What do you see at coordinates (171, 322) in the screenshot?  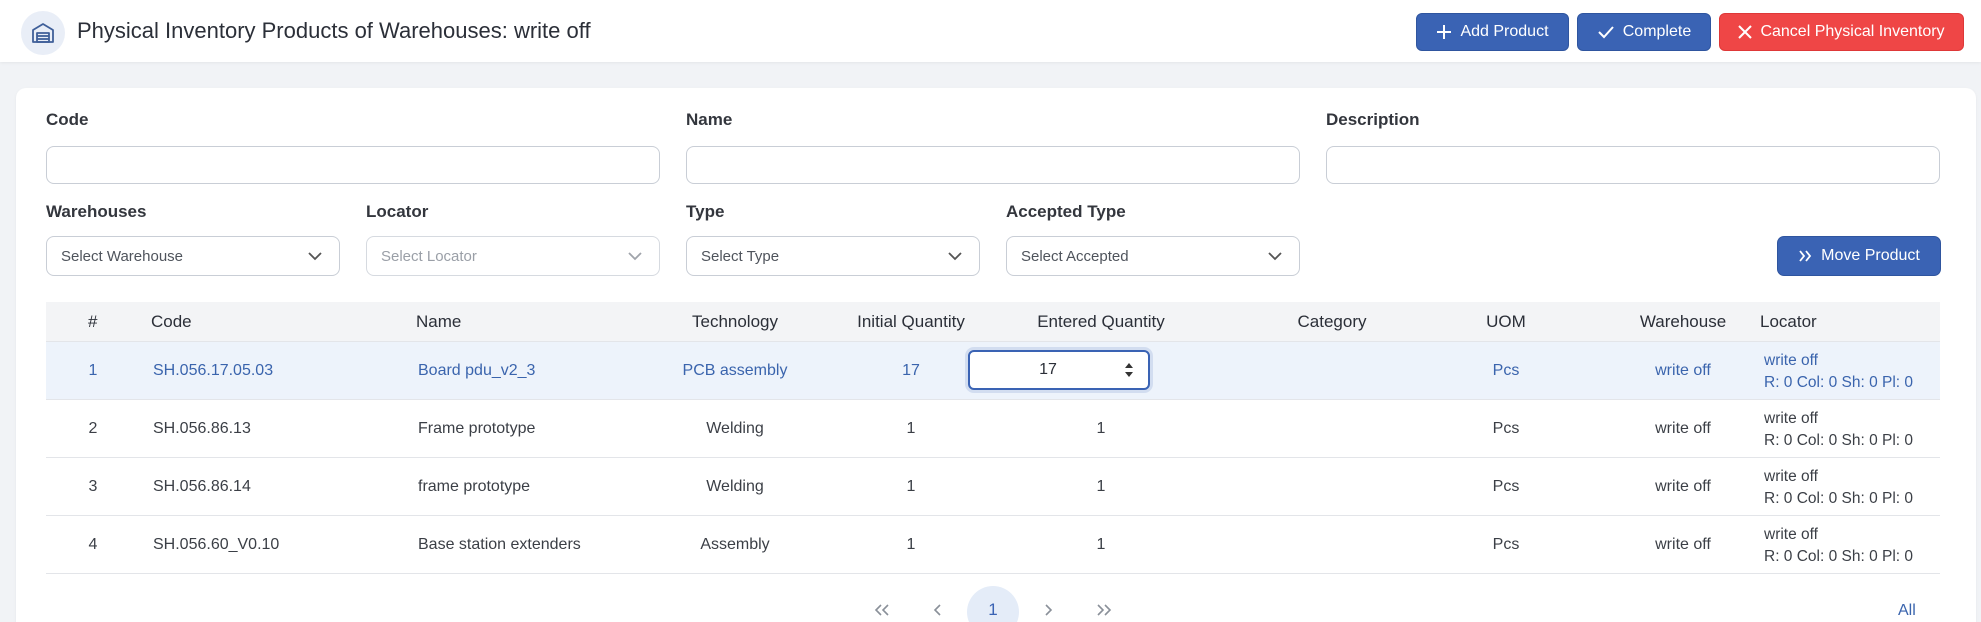 I see `column-header-code: Code` at bounding box center [171, 322].